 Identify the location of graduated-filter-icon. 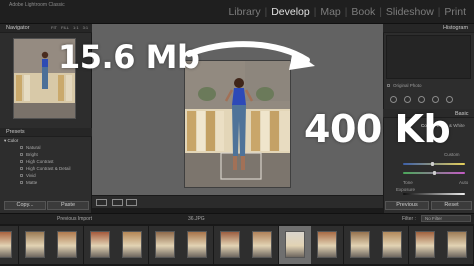
(449, 99).